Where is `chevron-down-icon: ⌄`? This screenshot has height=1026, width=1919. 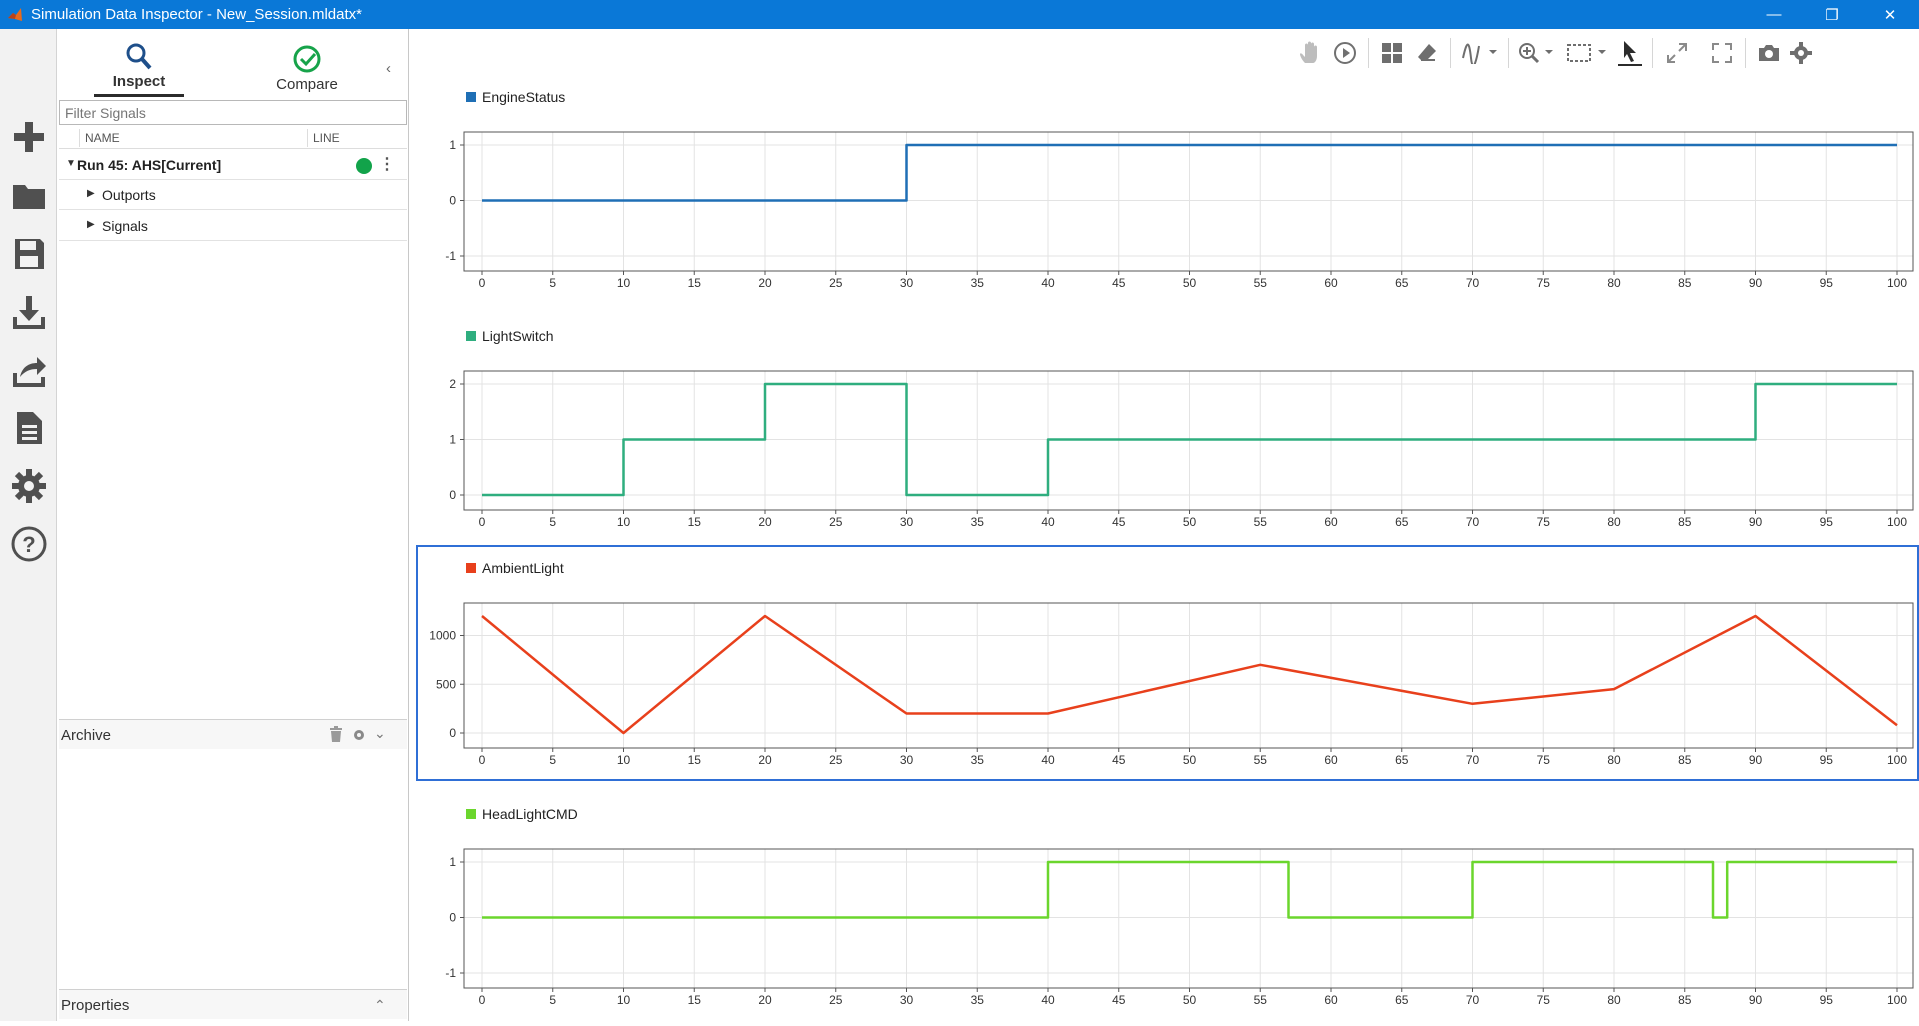
chevron-down-icon: ⌄ is located at coordinates (380, 733).